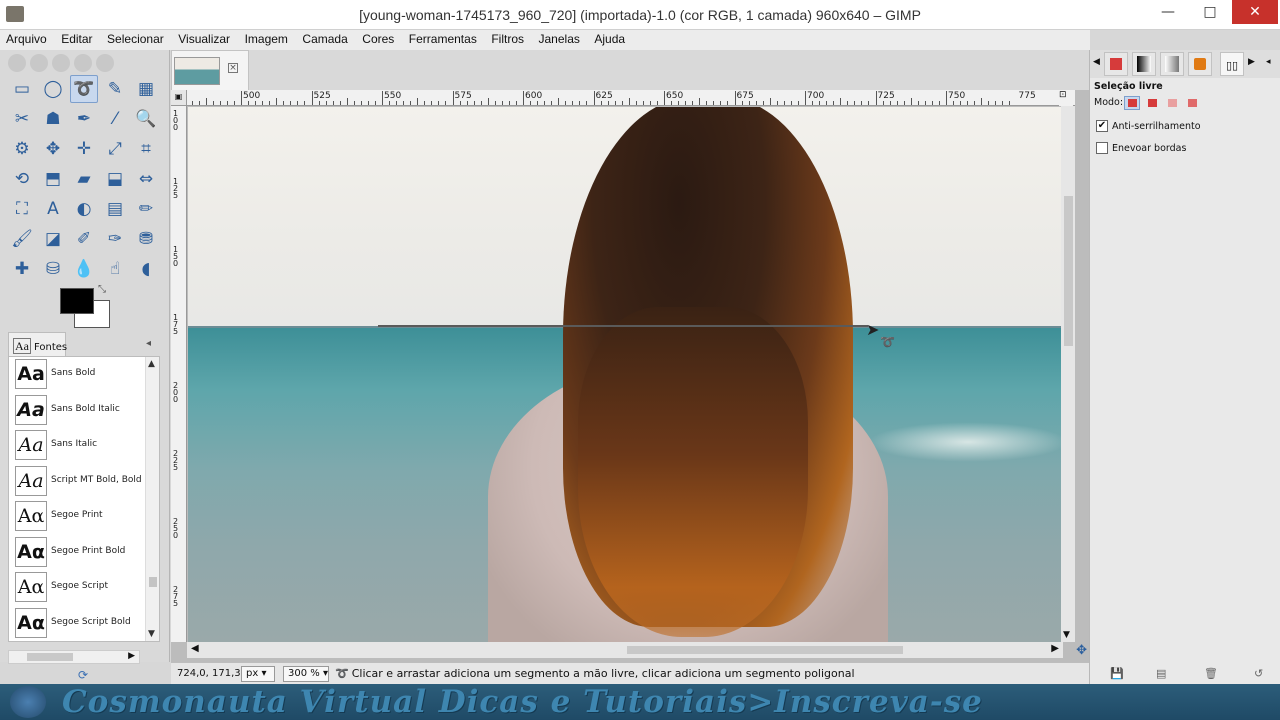 This screenshot has width=1280, height=720. Describe the element at coordinates (609, 38) in the screenshot. I see `menu-ajuda: Ajuda` at that location.